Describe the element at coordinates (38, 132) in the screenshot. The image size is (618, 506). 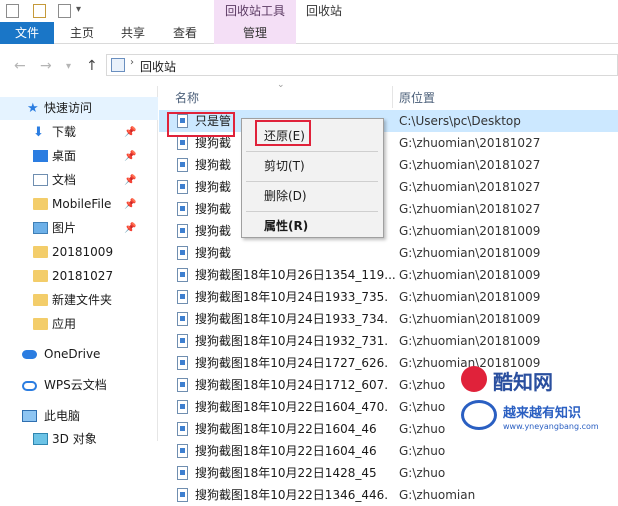
I see `download-icon: ⬇` at that location.